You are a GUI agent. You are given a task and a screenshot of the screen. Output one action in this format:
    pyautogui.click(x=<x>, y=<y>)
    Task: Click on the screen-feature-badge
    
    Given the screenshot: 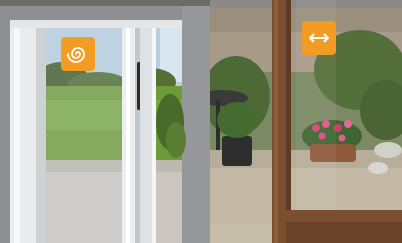 What is the action you would take?
    pyautogui.click(x=78, y=54)
    